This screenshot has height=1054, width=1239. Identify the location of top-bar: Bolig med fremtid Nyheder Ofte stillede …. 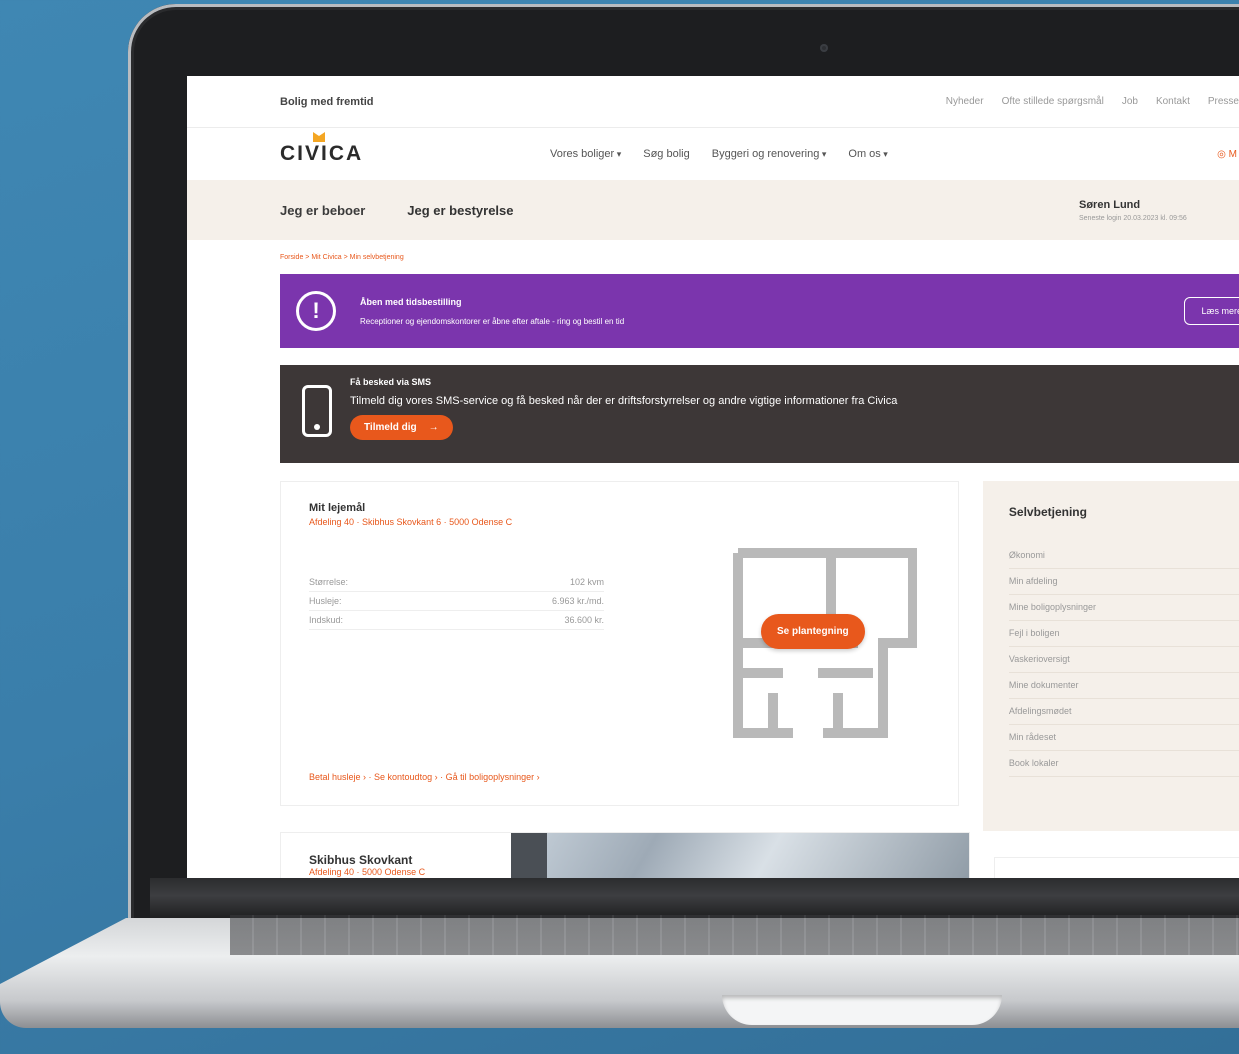
(713, 102).